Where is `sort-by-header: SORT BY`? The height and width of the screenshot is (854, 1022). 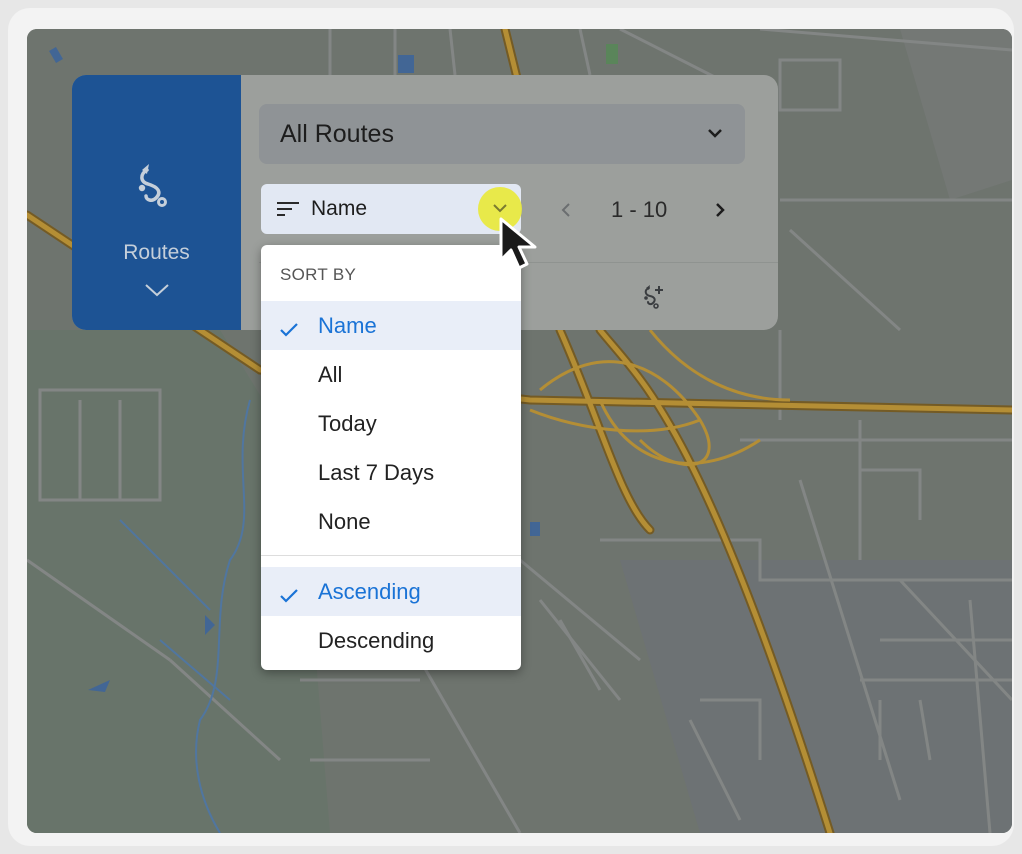 sort-by-header: SORT BY is located at coordinates (318, 274).